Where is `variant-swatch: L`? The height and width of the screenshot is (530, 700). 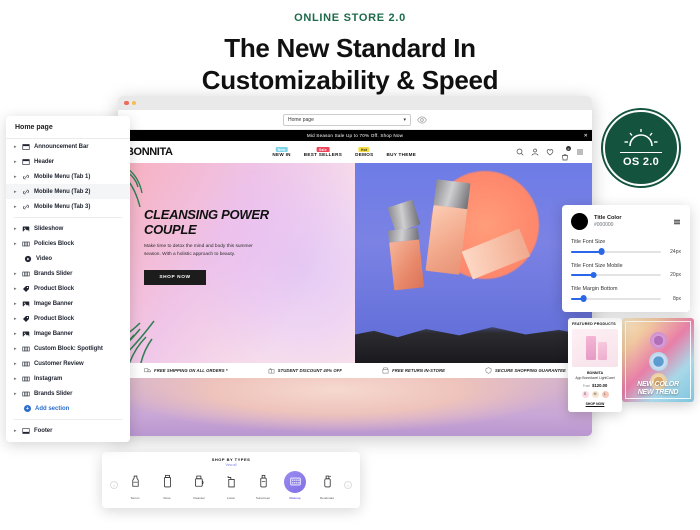
variant-swatch: L is located at coordinates (605, 394).